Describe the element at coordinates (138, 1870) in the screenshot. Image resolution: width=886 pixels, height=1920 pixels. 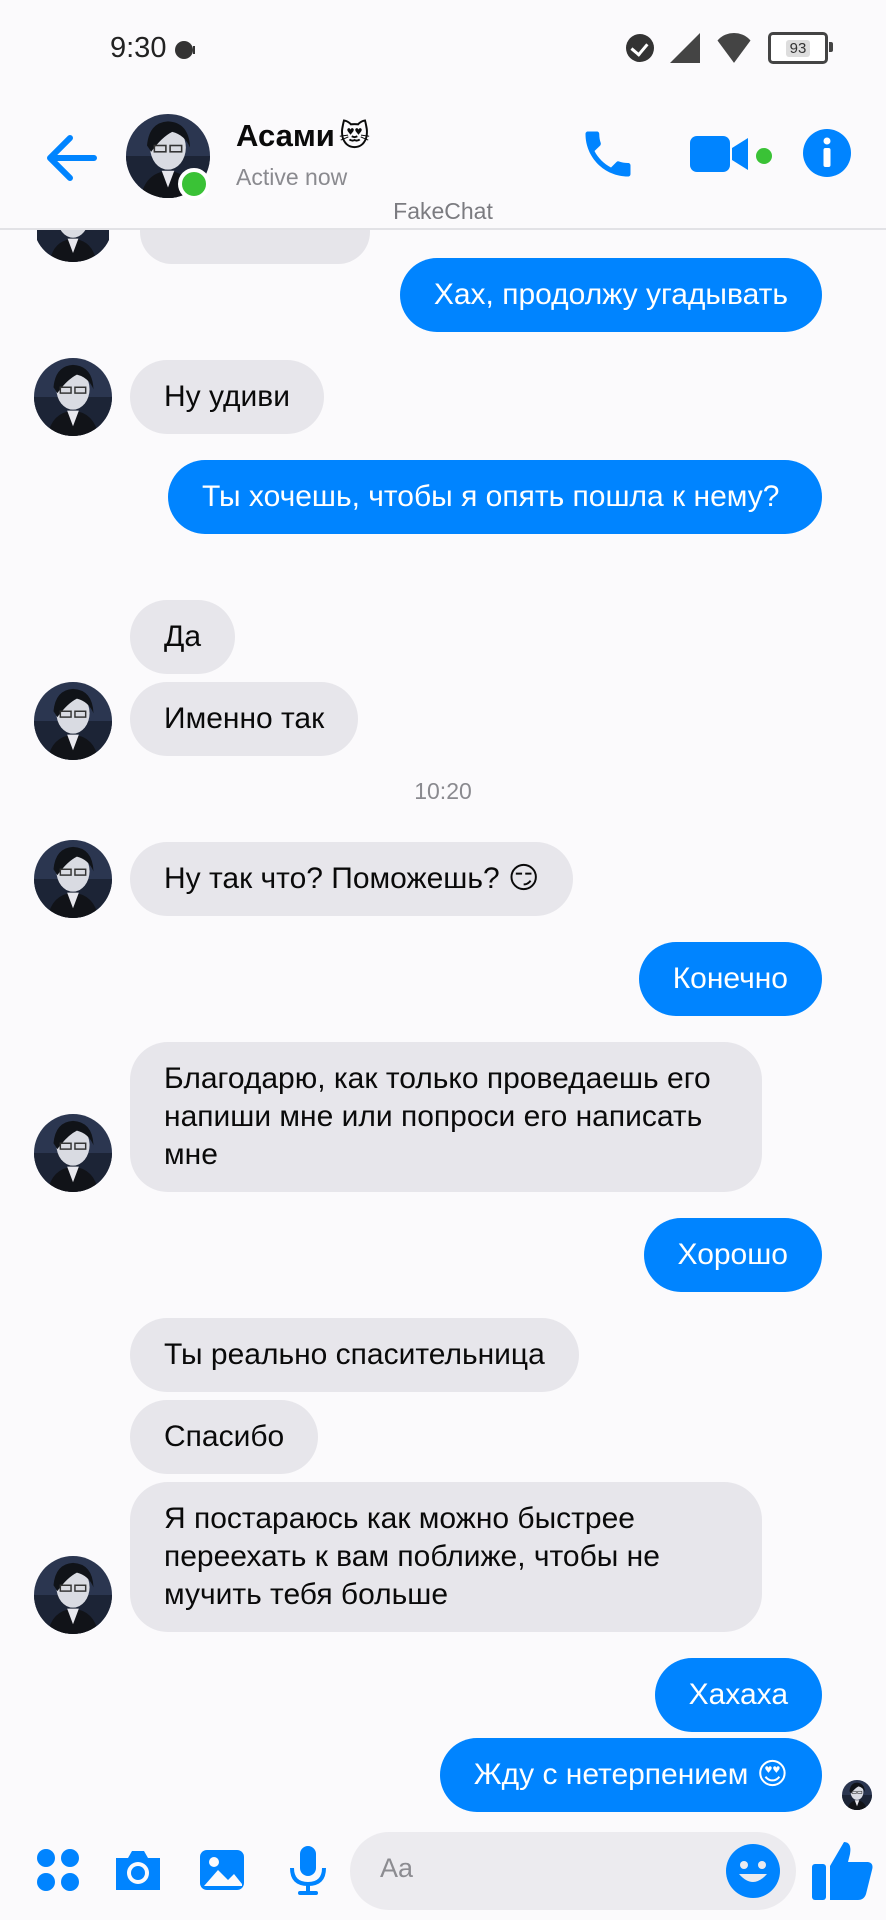
I see `camera-icon` at that location.